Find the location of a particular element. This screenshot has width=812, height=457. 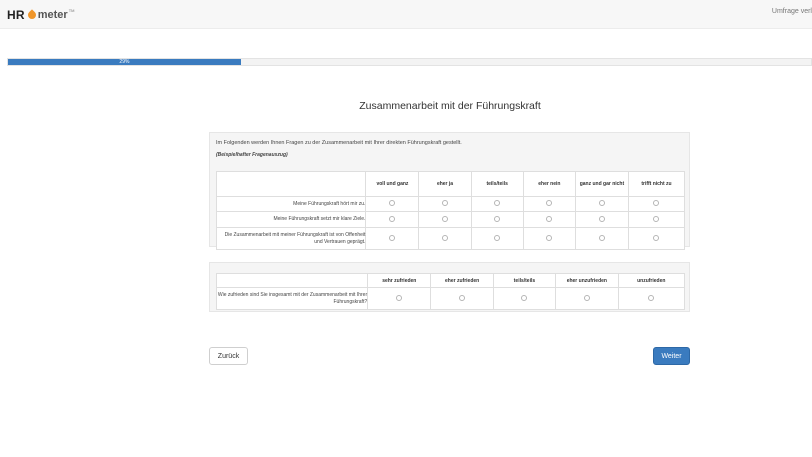

back-button: Zurück is located at coordinates (228, 356).